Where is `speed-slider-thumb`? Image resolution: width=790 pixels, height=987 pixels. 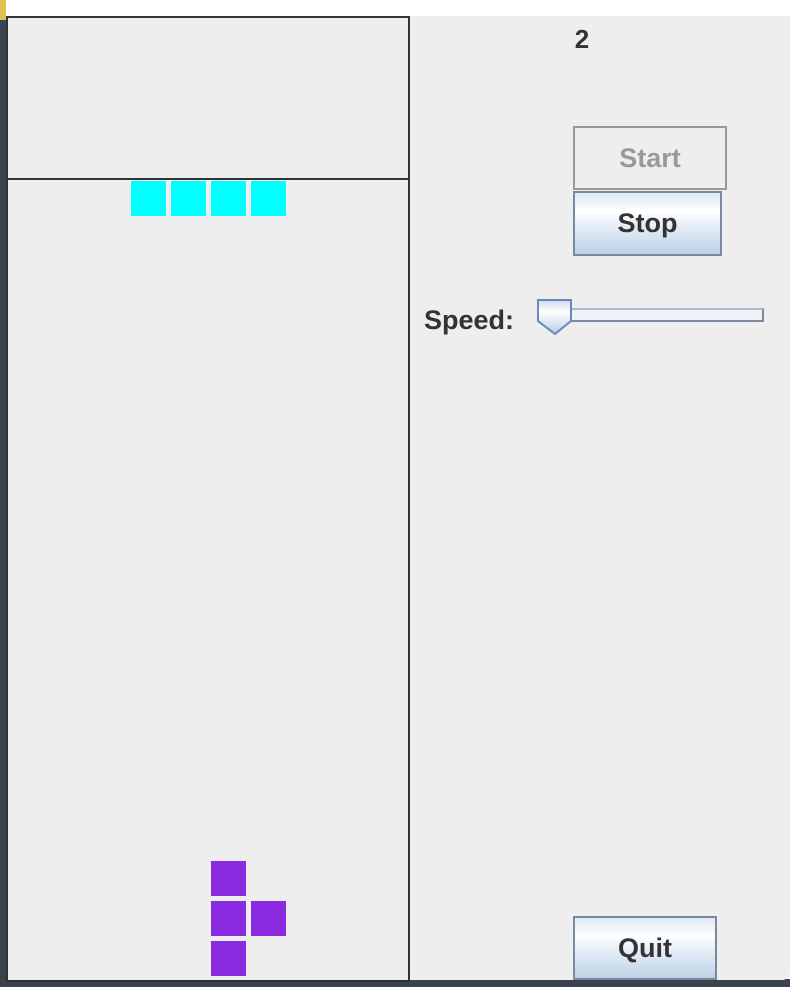
speed-slider-thumb is located at coordinates (555, 317).